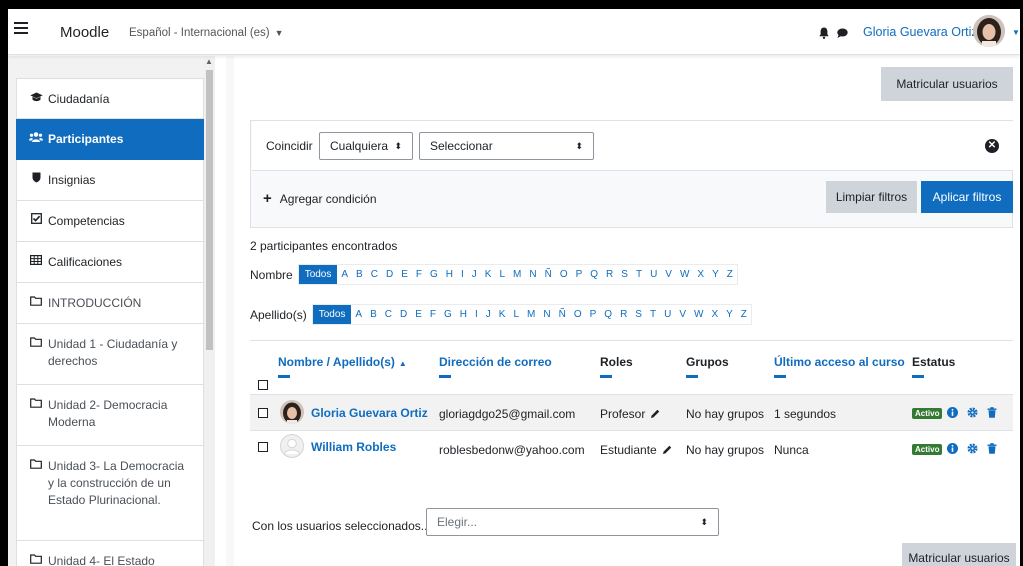 Image resolution: width=1023 pixels, height=566 pixels. I want to click on header-name: Nombre / Apellido(s) ▲, so click(342, 366).